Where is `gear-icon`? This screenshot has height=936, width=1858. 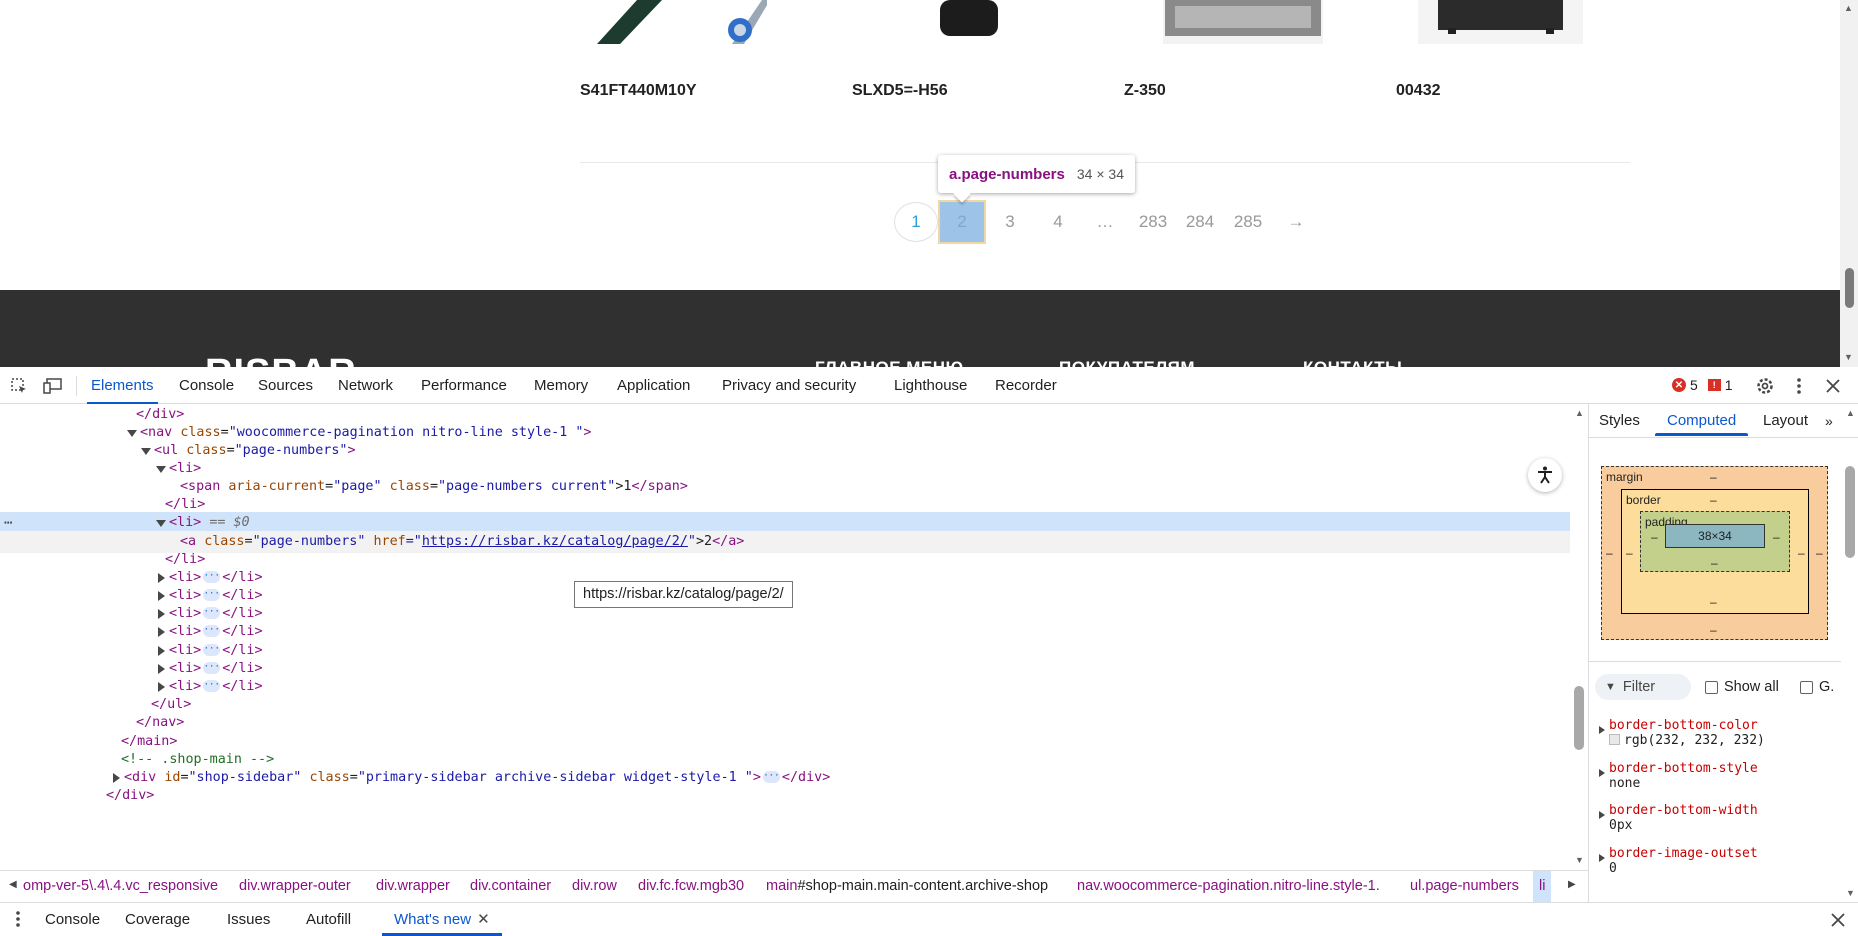 gear-icon is located at coordinates (1765, 386).